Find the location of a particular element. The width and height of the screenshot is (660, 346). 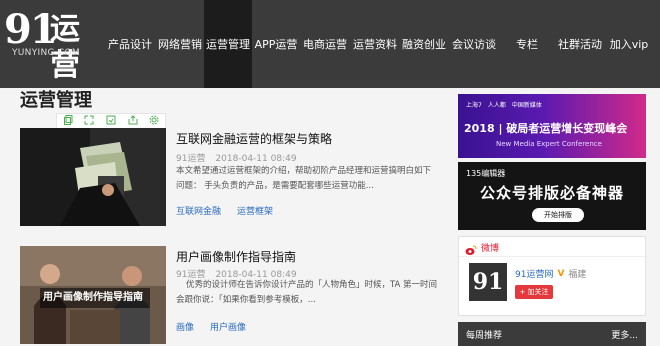

nav-item-operations-materials: 运营资料 is located at coordinates (375, 44).